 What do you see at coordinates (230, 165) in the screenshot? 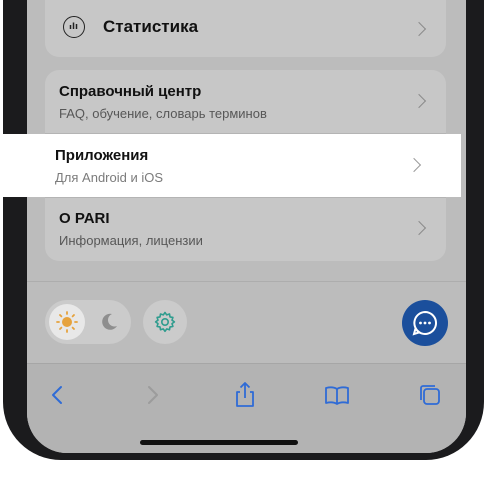
I see `menu-item-apps: Приложения Для Android и iOS` at bounding box center [230, 165].